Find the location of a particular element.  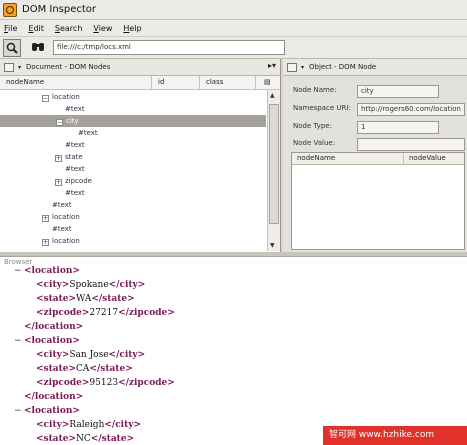

menu-search: Search is located at coordinates (68, 28).